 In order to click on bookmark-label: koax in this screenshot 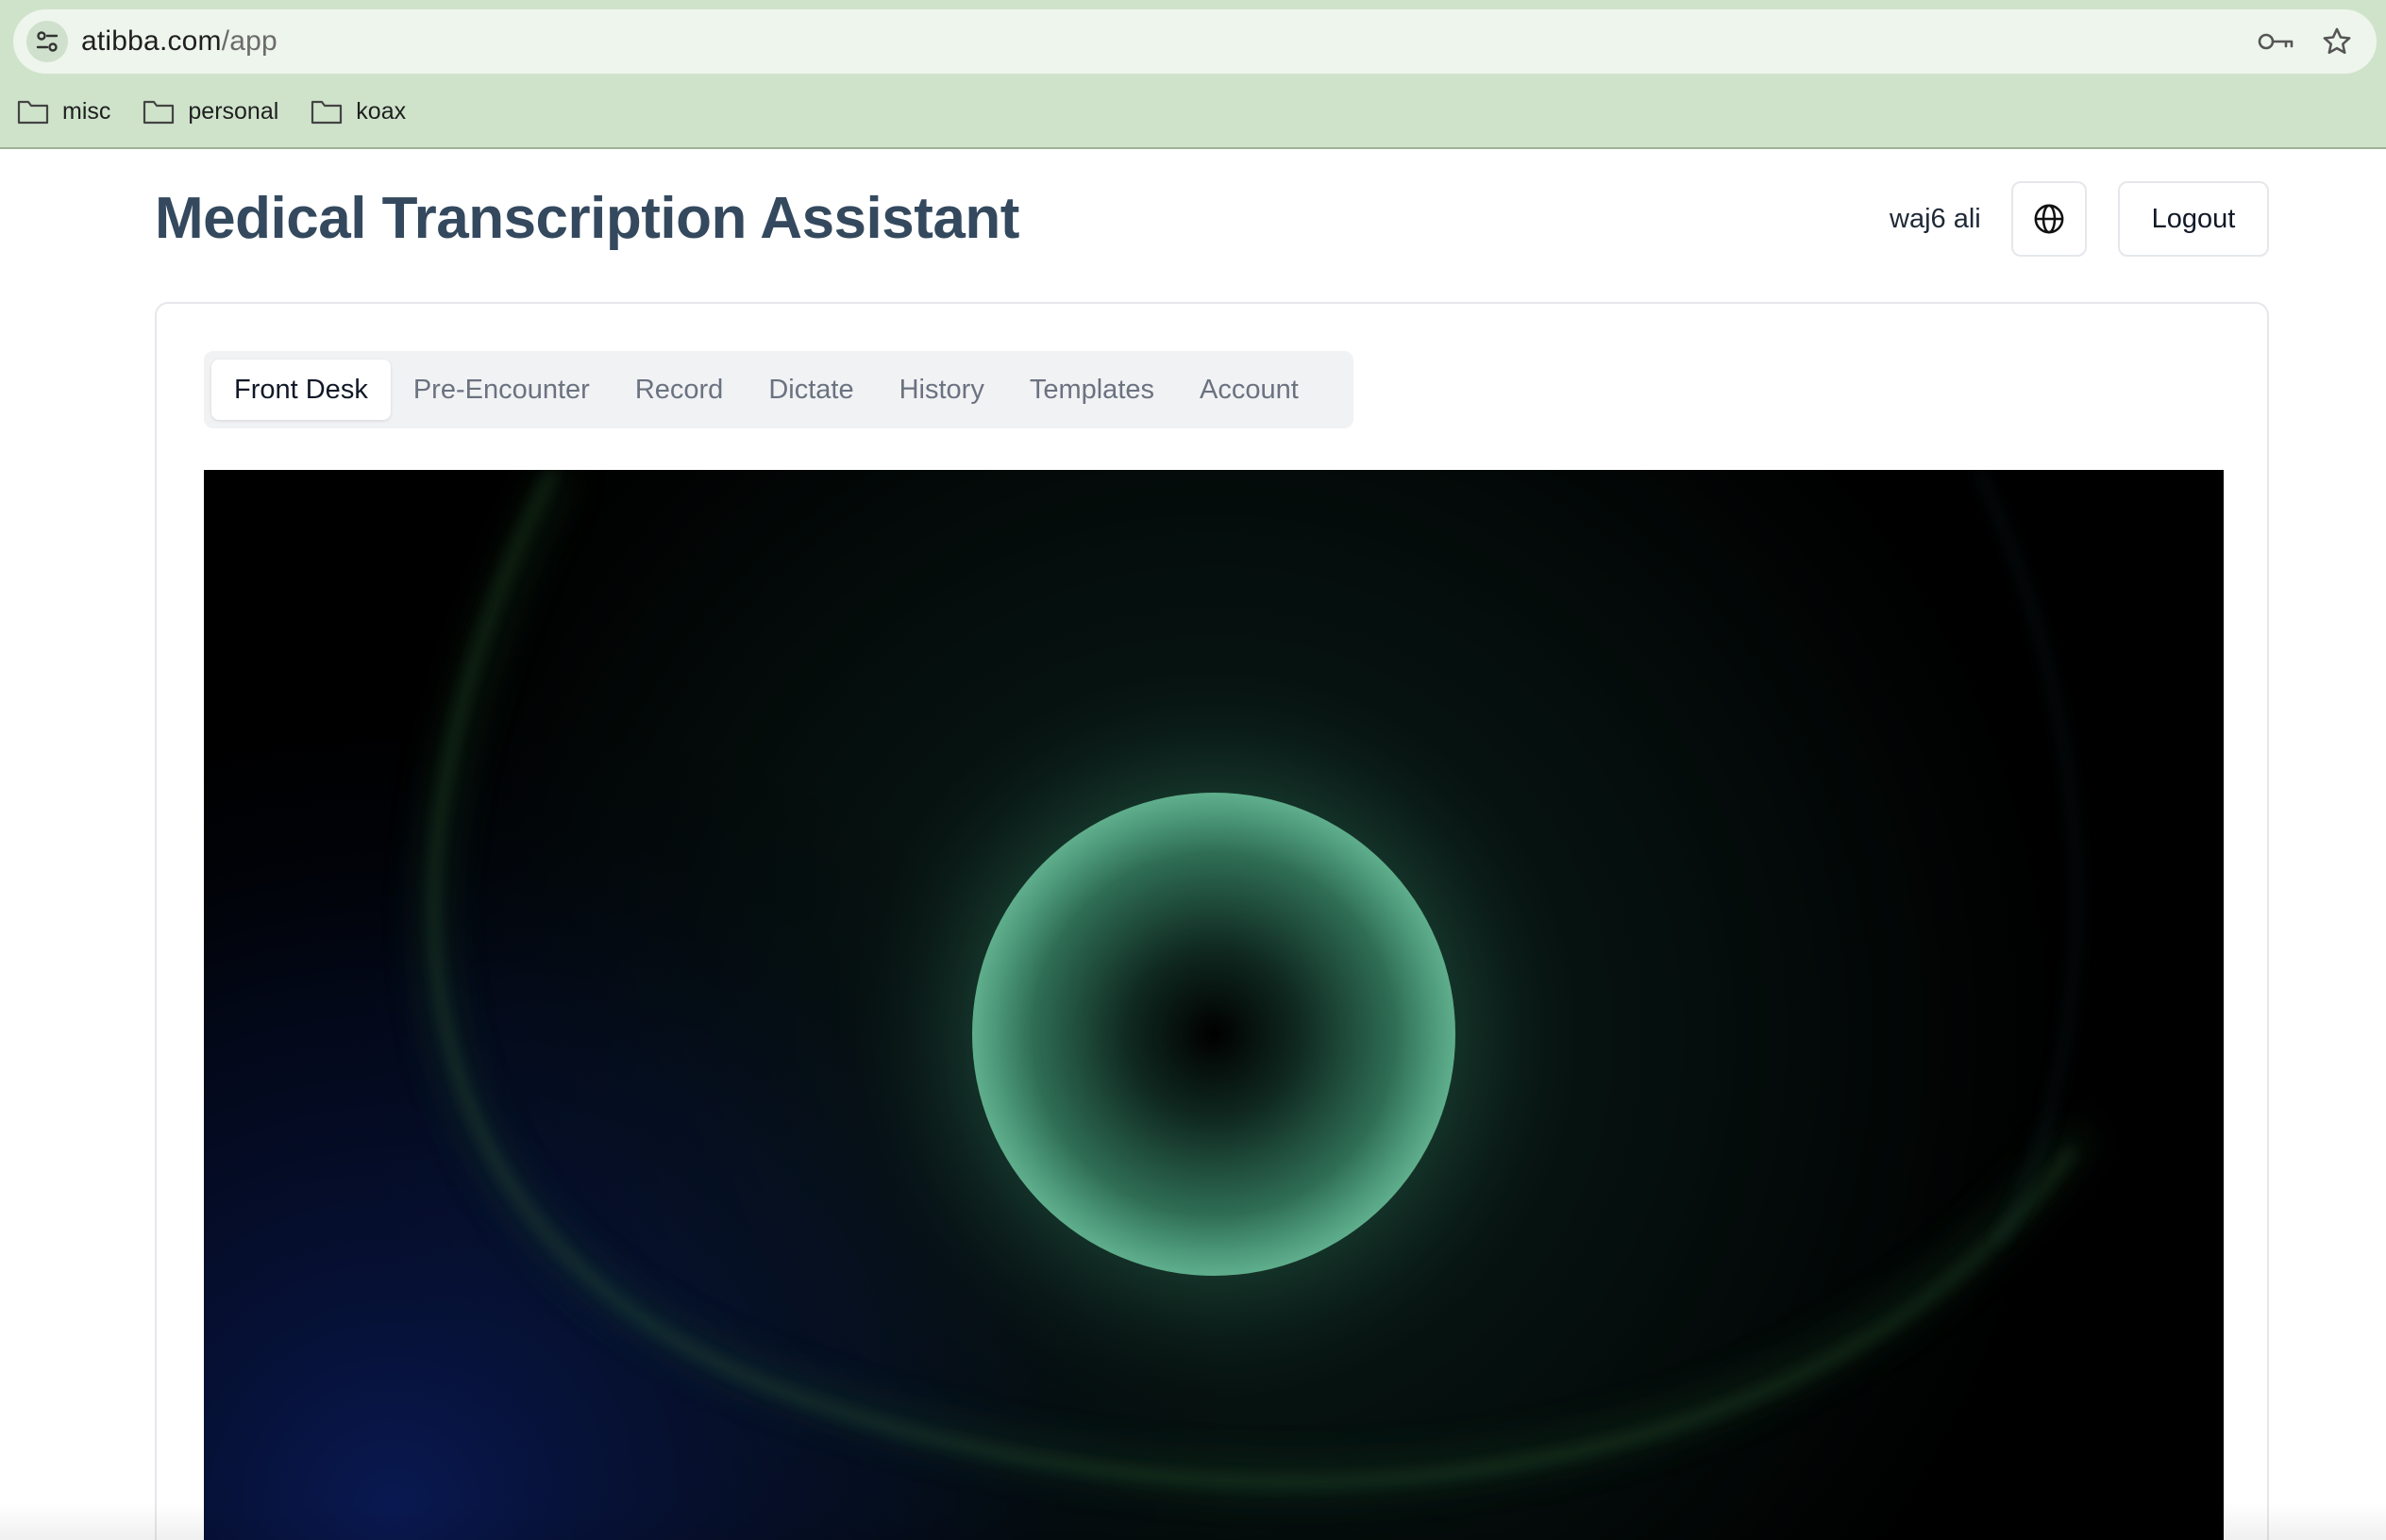, I will do `click(382, 111)`.